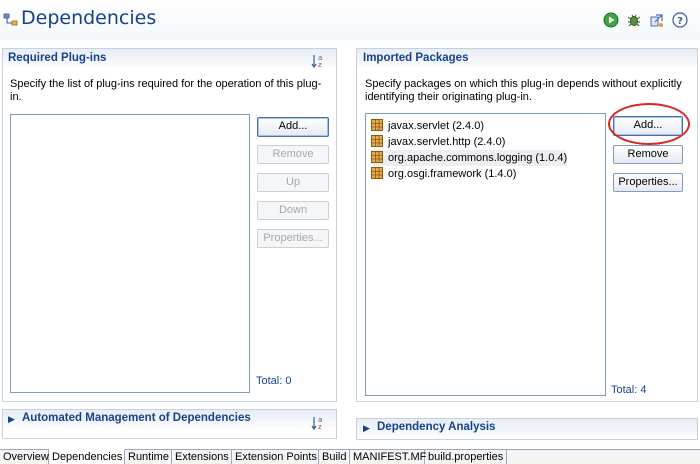 The width and height of the screenshot is (700, 464). What do you see at coordinates (649, 124) in the screenshot?
I see `highlight-ellipse` at bounding box center [649, 124].